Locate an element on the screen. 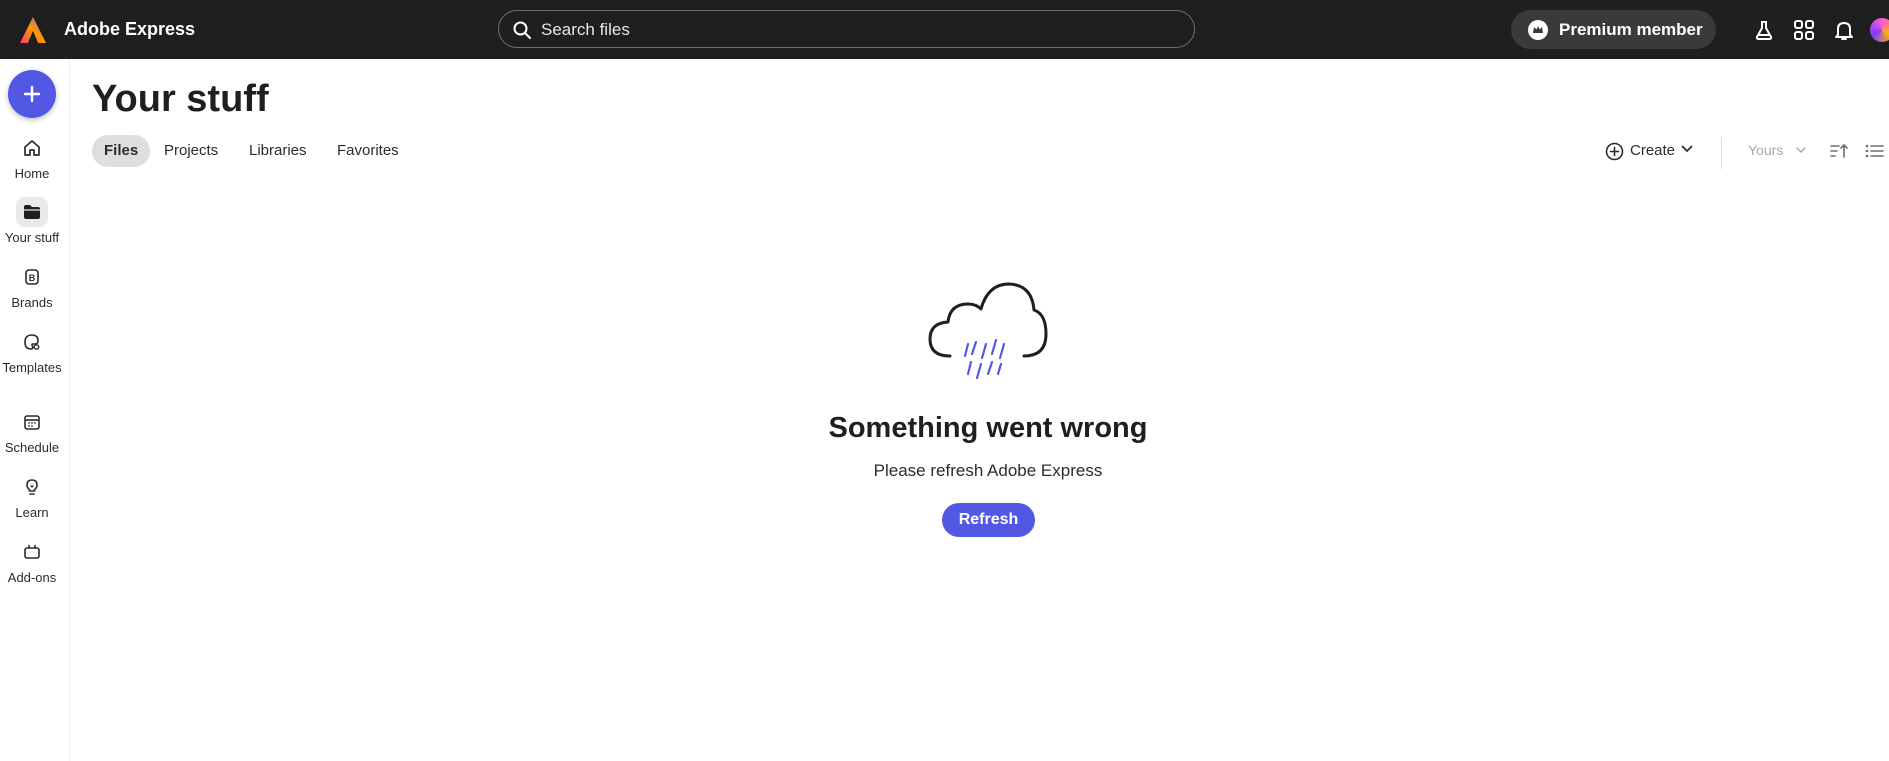  home-icon is located at coordinates (32, 148).